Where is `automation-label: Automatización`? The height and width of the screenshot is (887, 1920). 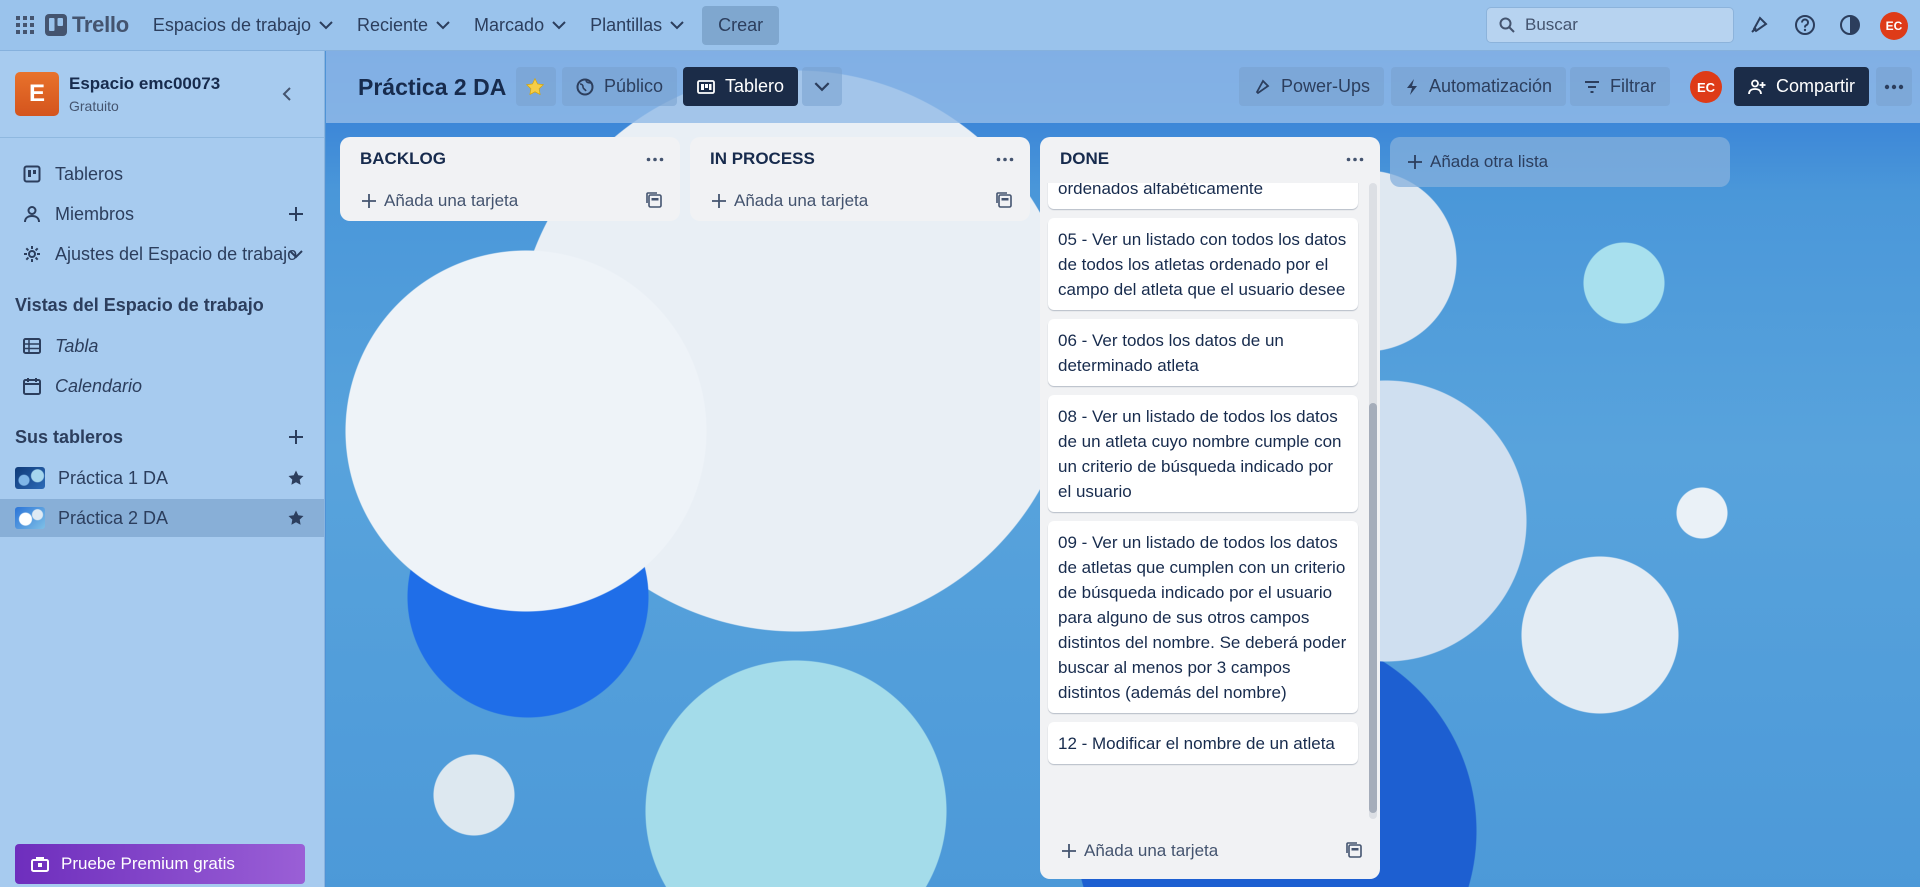
automation-label: Automatización is located at coordinates (1491, 86).